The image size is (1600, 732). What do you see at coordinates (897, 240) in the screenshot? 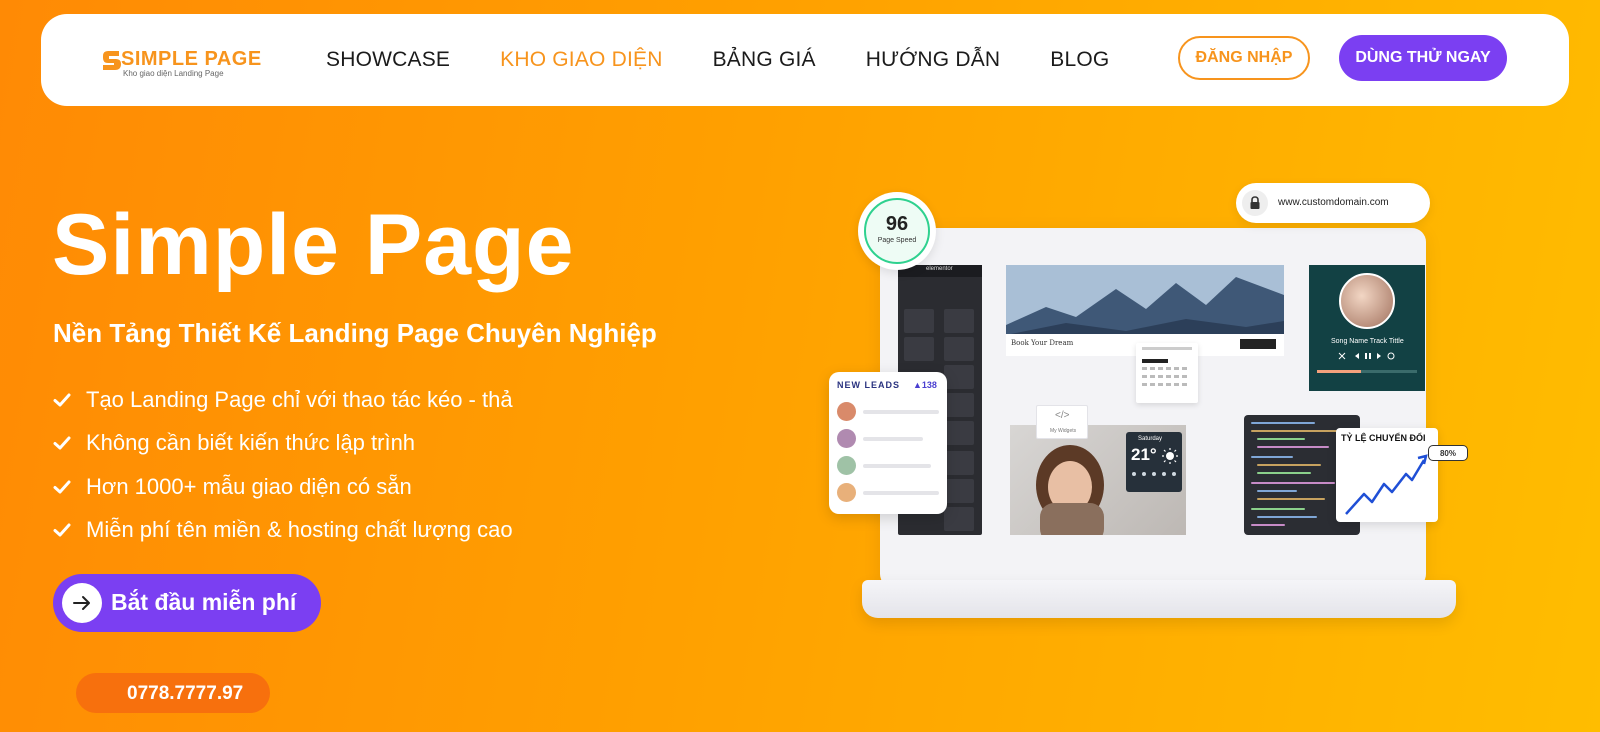
I see `page-speed-label: Page Speed` at bounding box center [897, 240].